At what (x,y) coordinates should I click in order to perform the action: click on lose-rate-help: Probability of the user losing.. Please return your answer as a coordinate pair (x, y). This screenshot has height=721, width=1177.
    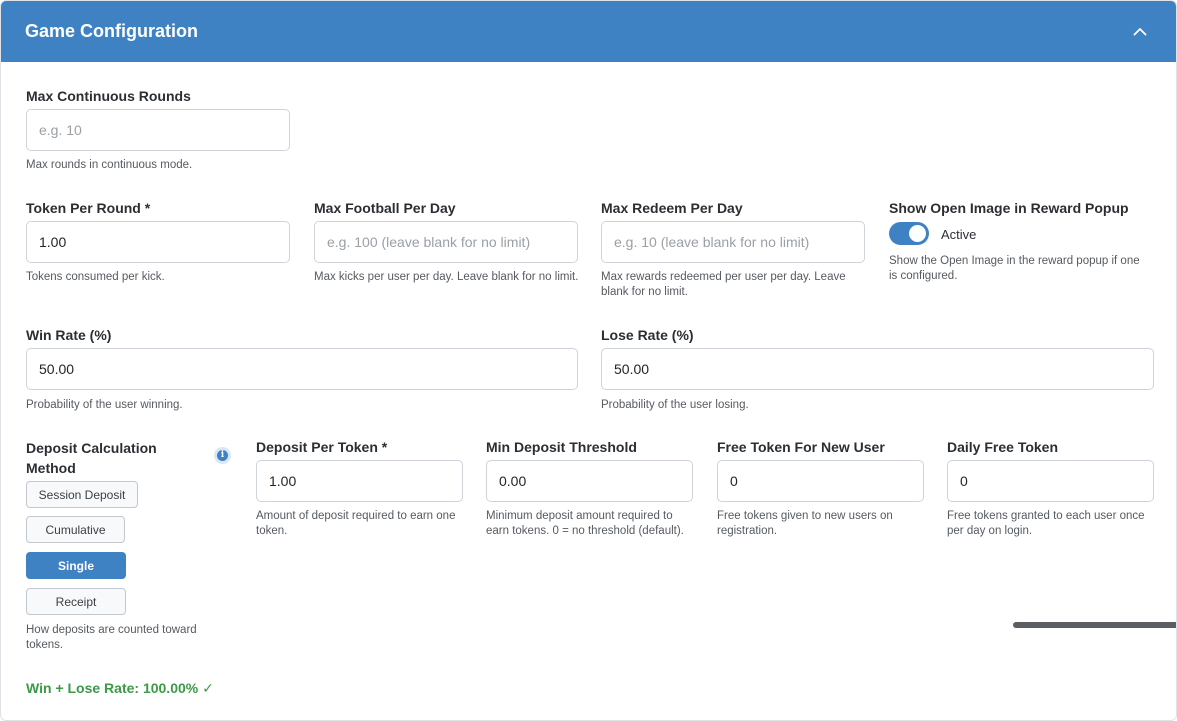
    Looking at the image, I should click on (675, 405).